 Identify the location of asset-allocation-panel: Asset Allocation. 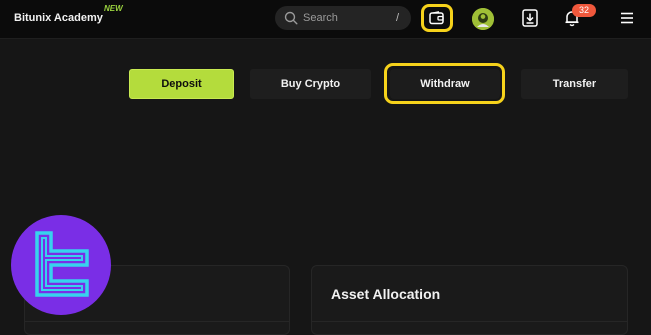
(469, 300).